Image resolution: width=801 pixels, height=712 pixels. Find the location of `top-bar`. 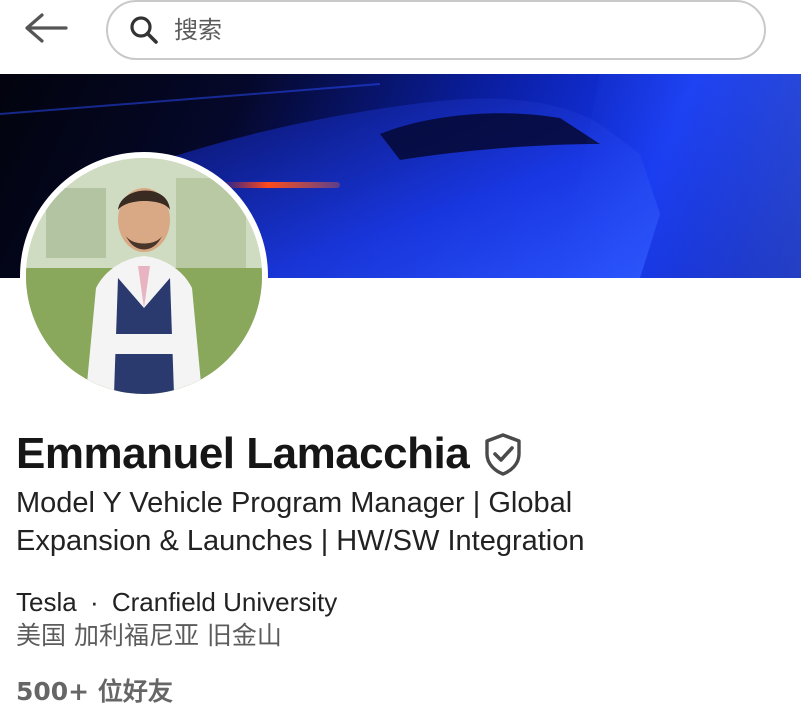

top-bar is located at coordinates (400, 36).